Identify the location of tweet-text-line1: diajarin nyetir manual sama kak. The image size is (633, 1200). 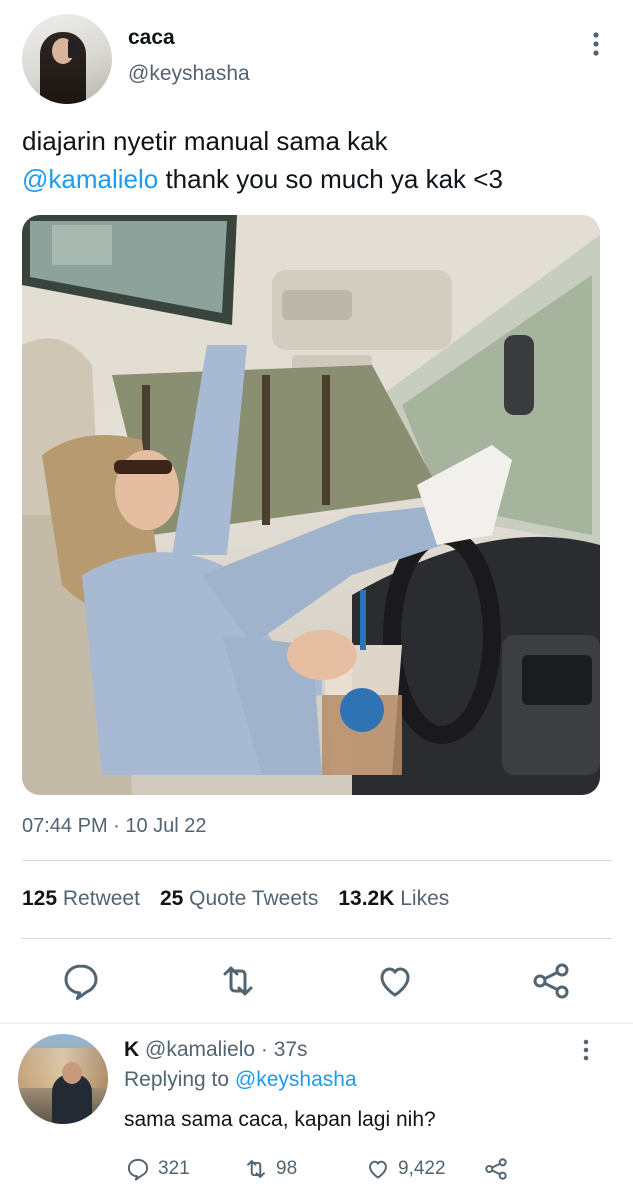
(205, 141).